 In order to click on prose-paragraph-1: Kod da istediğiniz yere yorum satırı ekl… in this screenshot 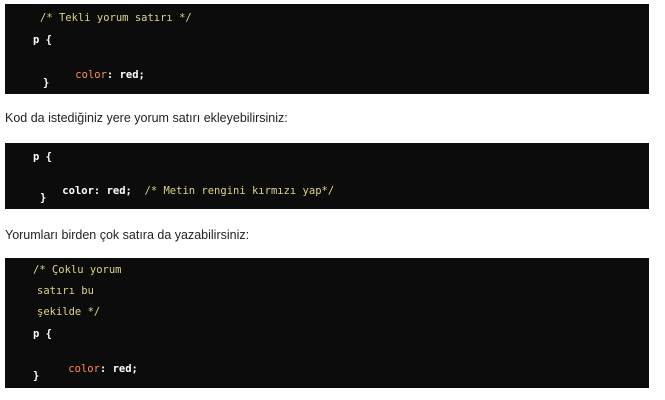, I will do `click(146, 118)`.